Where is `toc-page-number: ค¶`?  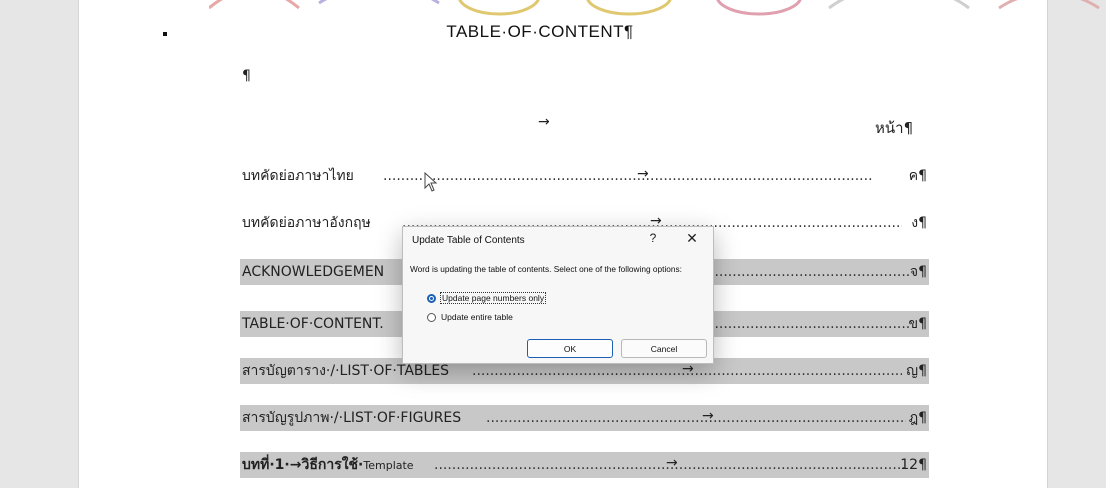 toc-page-number: ค¶ is located at coordinates (917, 176).